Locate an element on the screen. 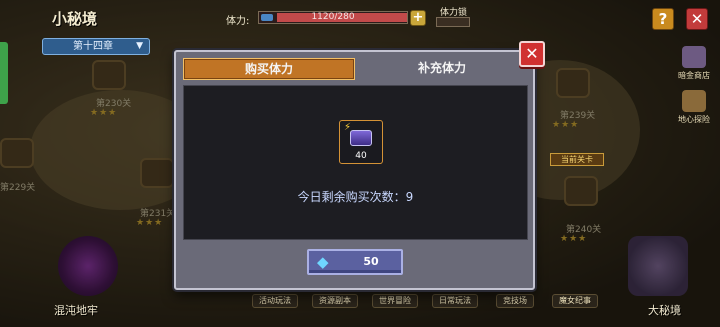 Image resolution: width=720 pixels, height=327 pixels. resource-dungeon-button: 资源副本 is located at coordinates (335, 301).